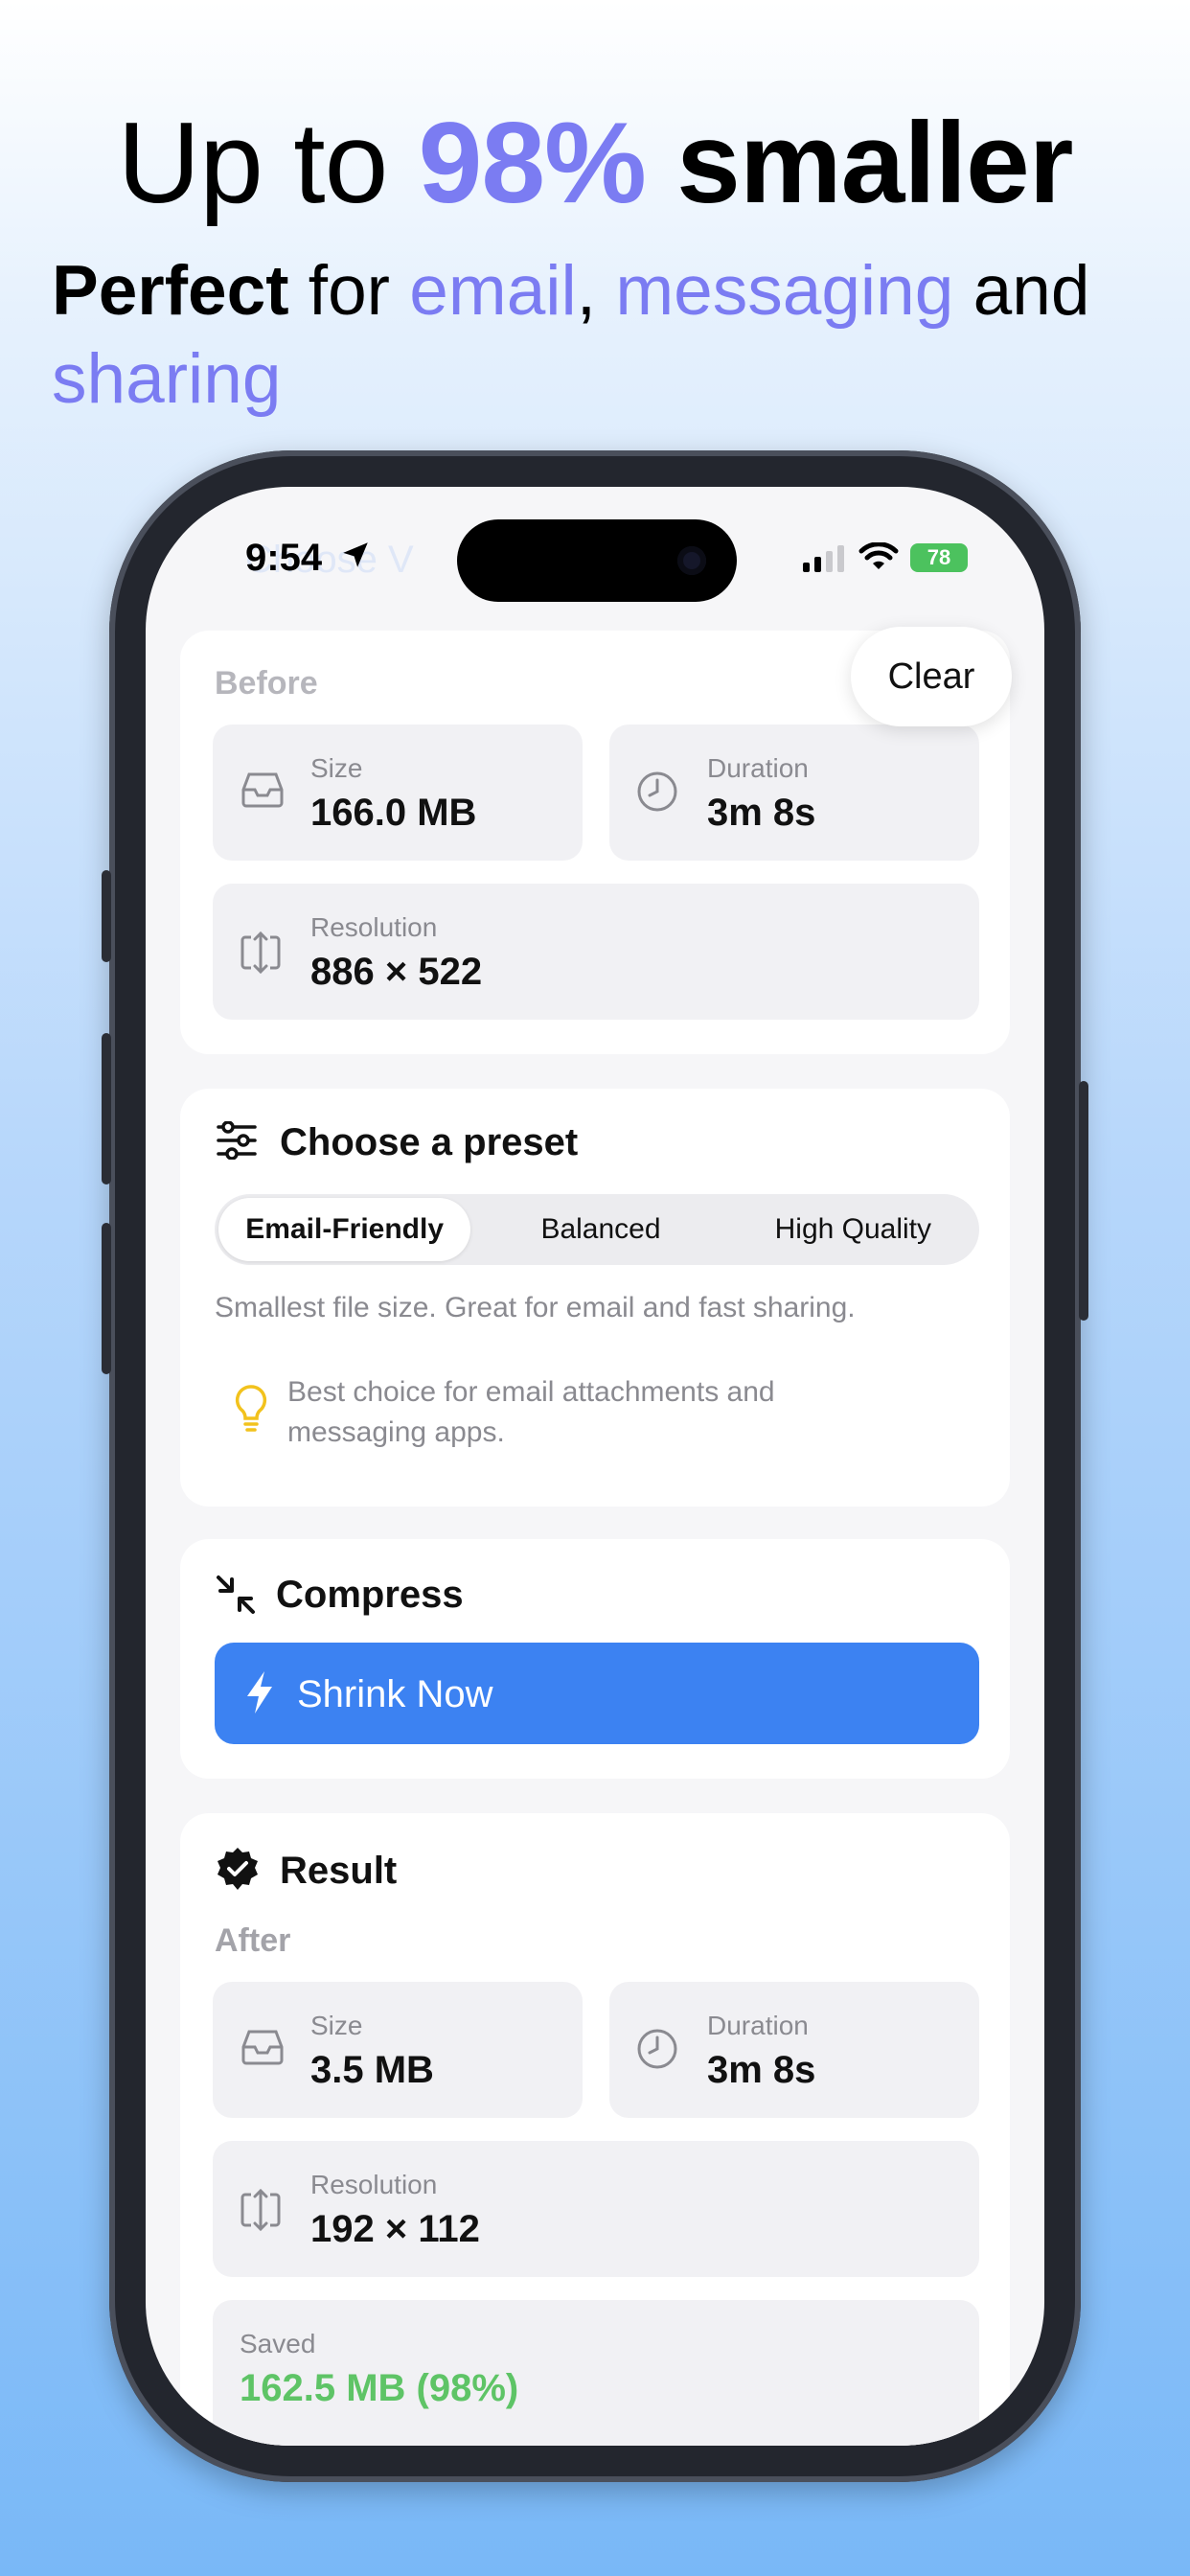  I want to click on result-title: Result, so click(339, 1871).